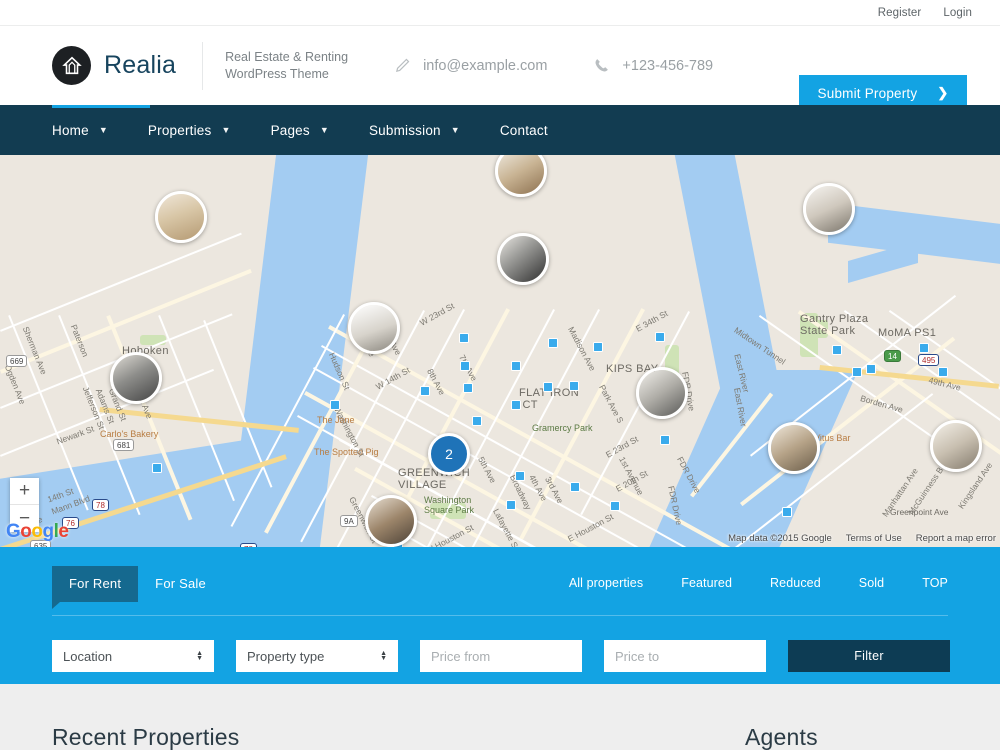 The height and width of the screenshot is (750, 1000). I want to click on link-featured: Featured, so click(706, 583).